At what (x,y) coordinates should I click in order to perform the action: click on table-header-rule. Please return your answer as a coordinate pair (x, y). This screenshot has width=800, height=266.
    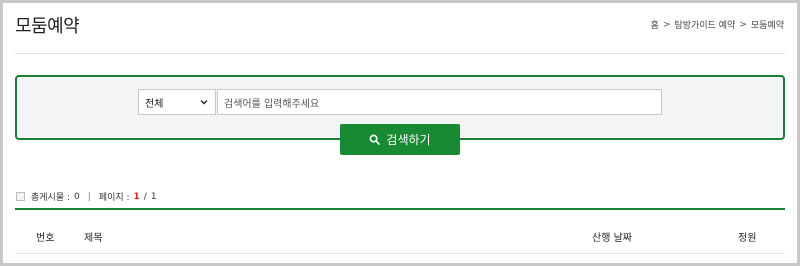
    Looking at the image, I should click on (400, 253).